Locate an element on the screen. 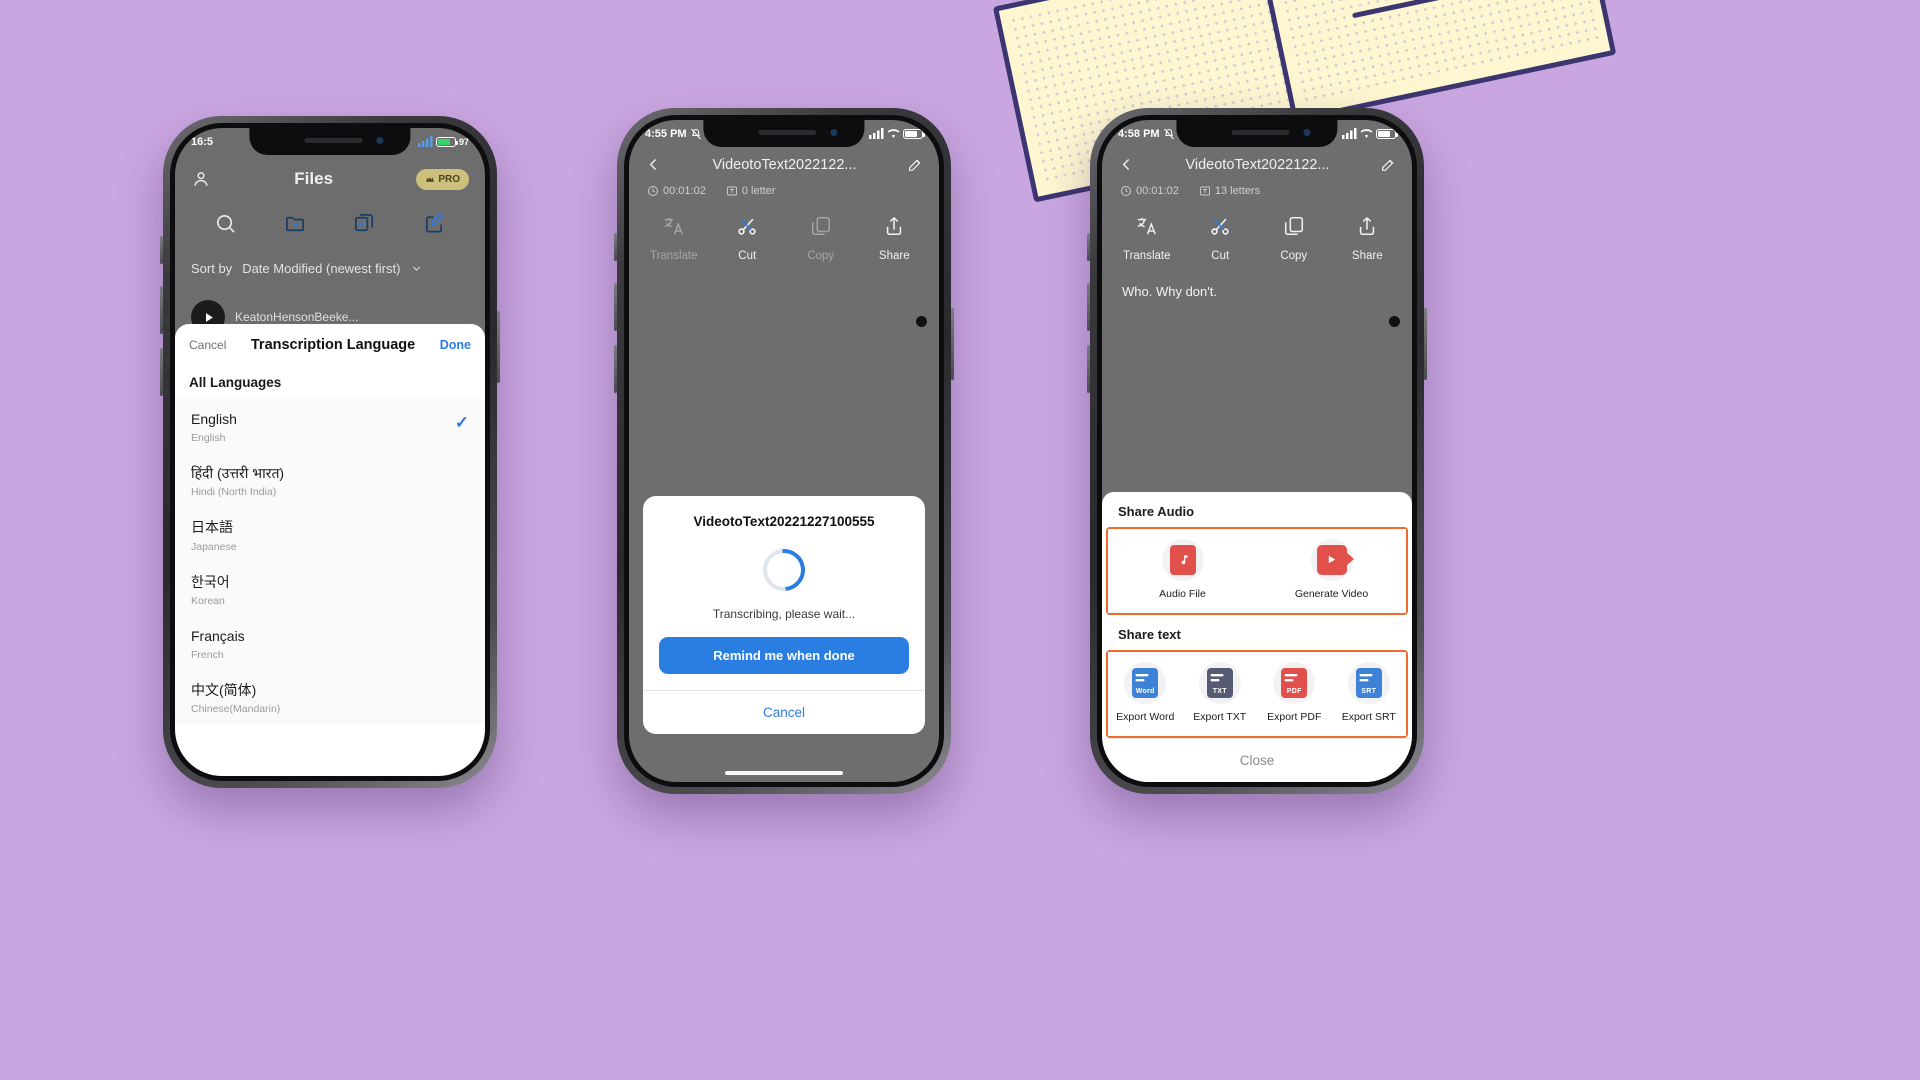 This screenshot has height=1080, width=1920. status-time: 4:58 PM is located at coordinates (1139, 133).